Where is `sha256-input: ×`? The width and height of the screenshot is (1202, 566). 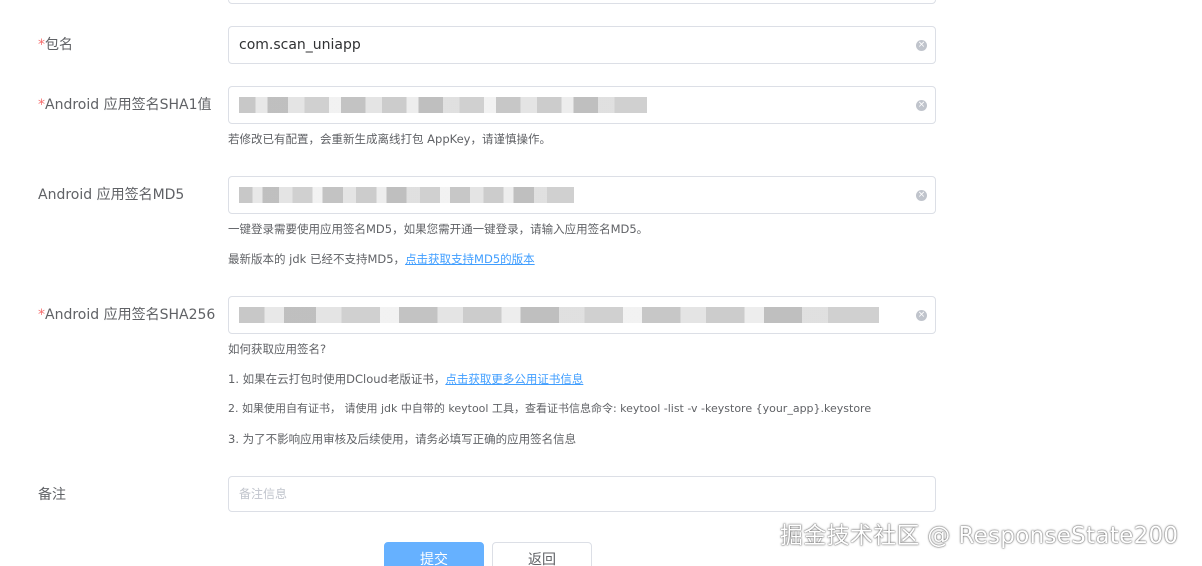
sha256-input: × is located at coordinates (582, 315).